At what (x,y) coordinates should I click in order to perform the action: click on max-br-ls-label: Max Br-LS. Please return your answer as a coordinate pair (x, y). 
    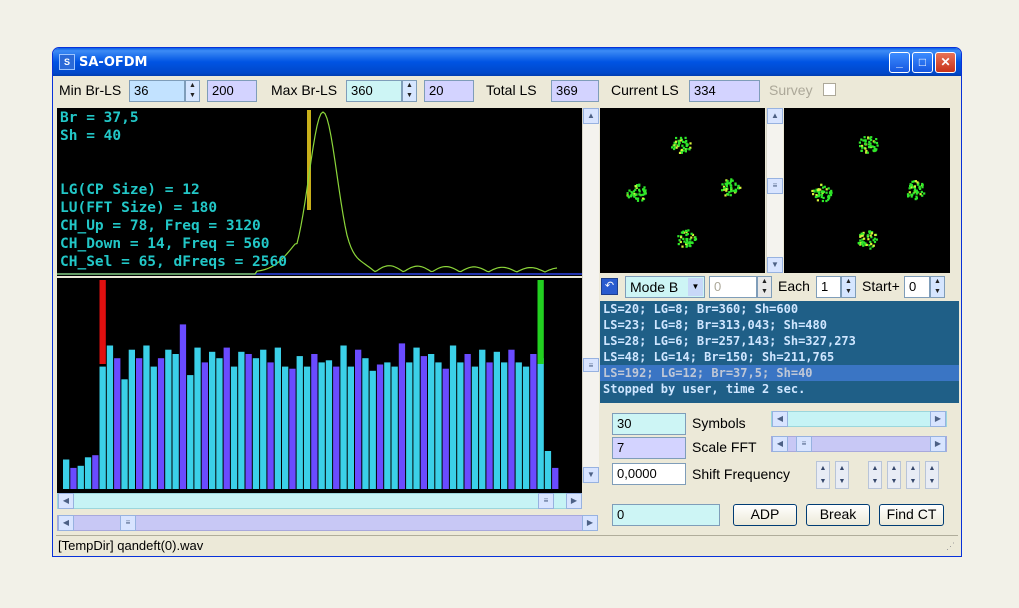
    Looking at the image, I should click on (304, 90).